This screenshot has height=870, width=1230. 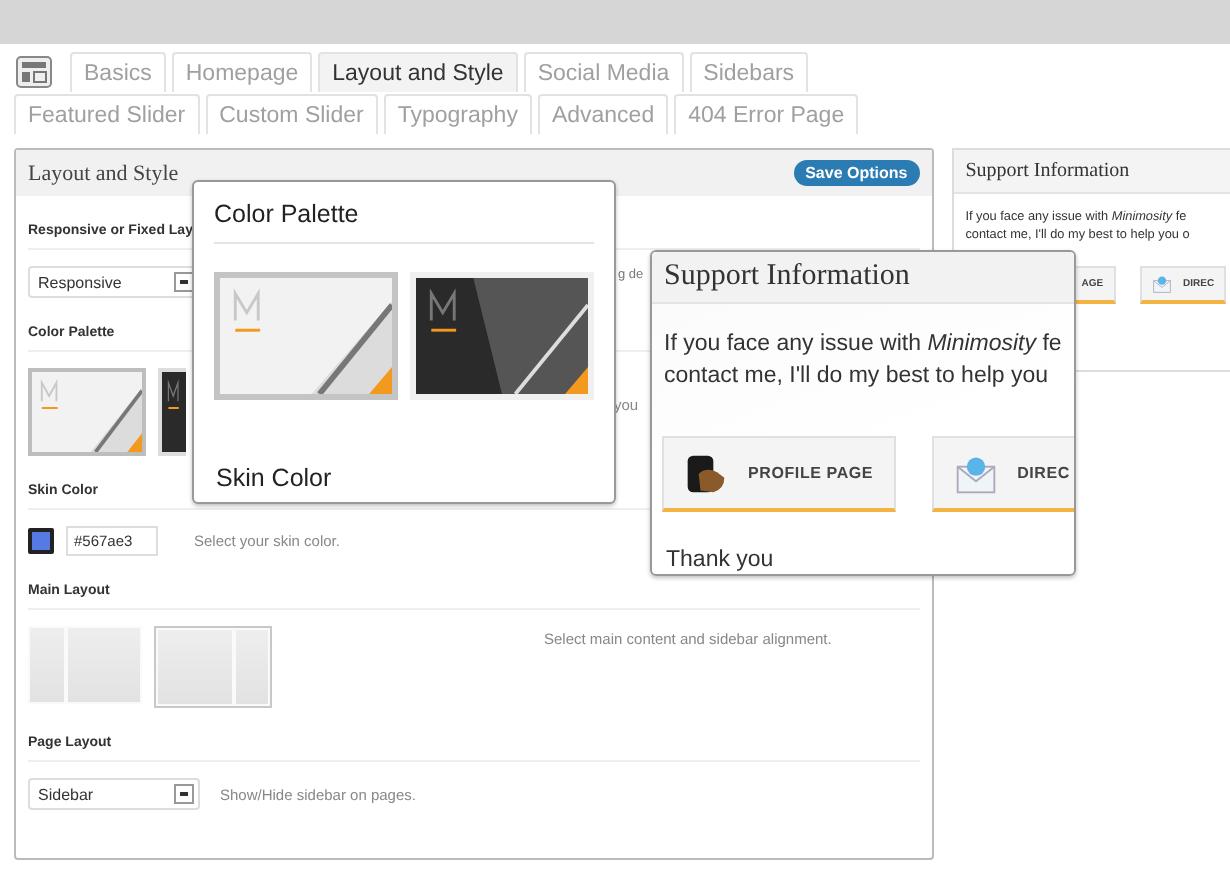 I want to click on save-options-button: Save Options, so click(x=856, y=173).